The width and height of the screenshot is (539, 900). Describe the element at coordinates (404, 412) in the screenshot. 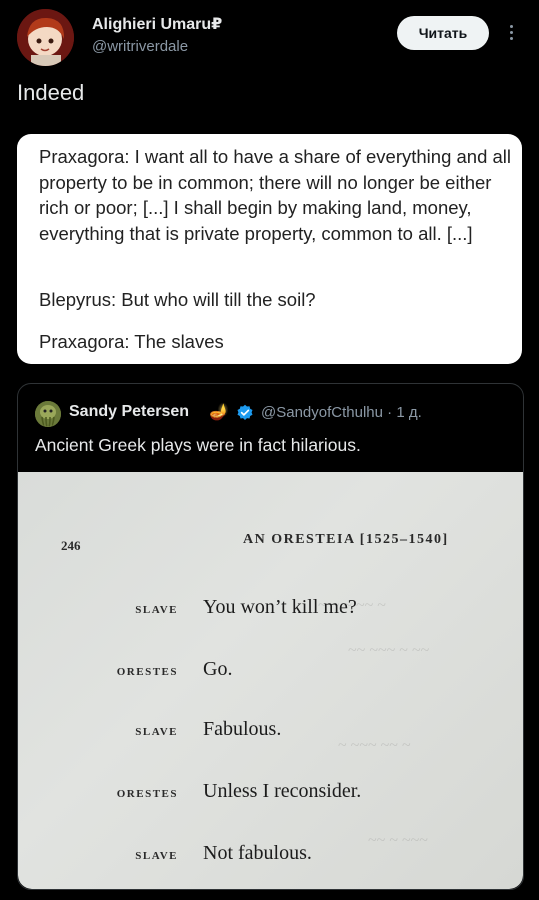

I see `quoted-tweet-time: · 1 д.` at that location.